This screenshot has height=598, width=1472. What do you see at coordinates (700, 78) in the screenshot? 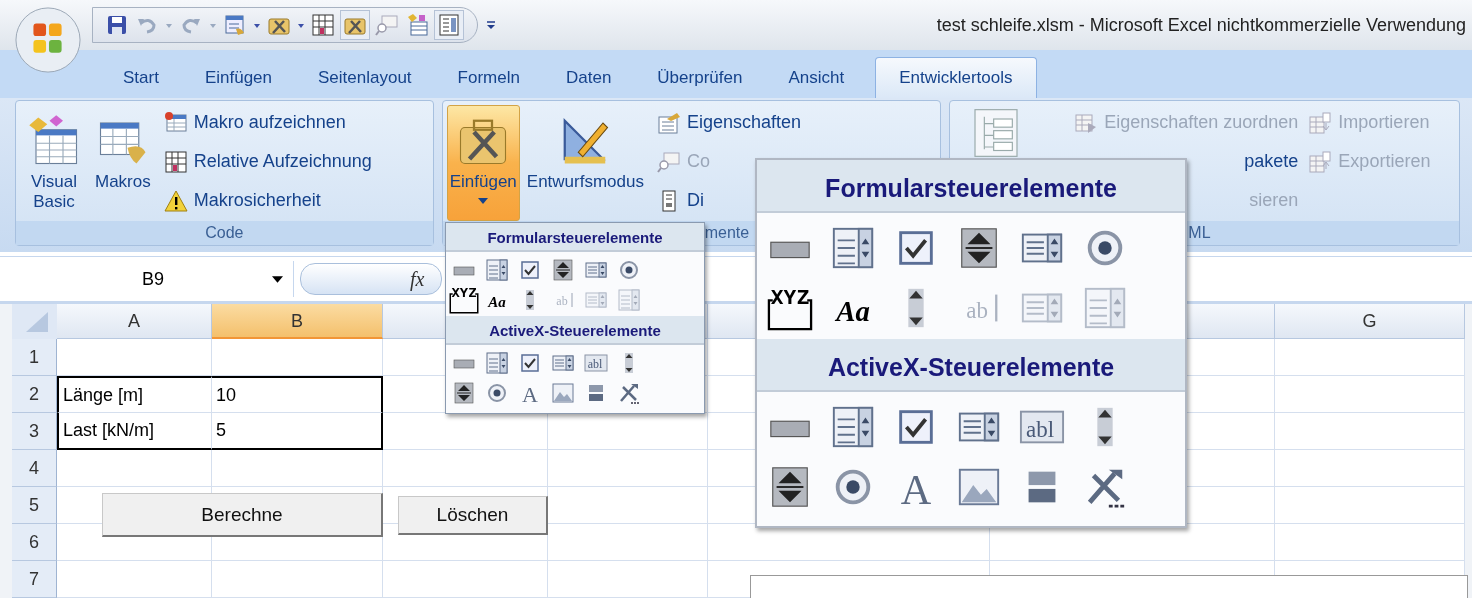
I see `ribbon-tab: Überprüfen` at bounding box center [700, 78].